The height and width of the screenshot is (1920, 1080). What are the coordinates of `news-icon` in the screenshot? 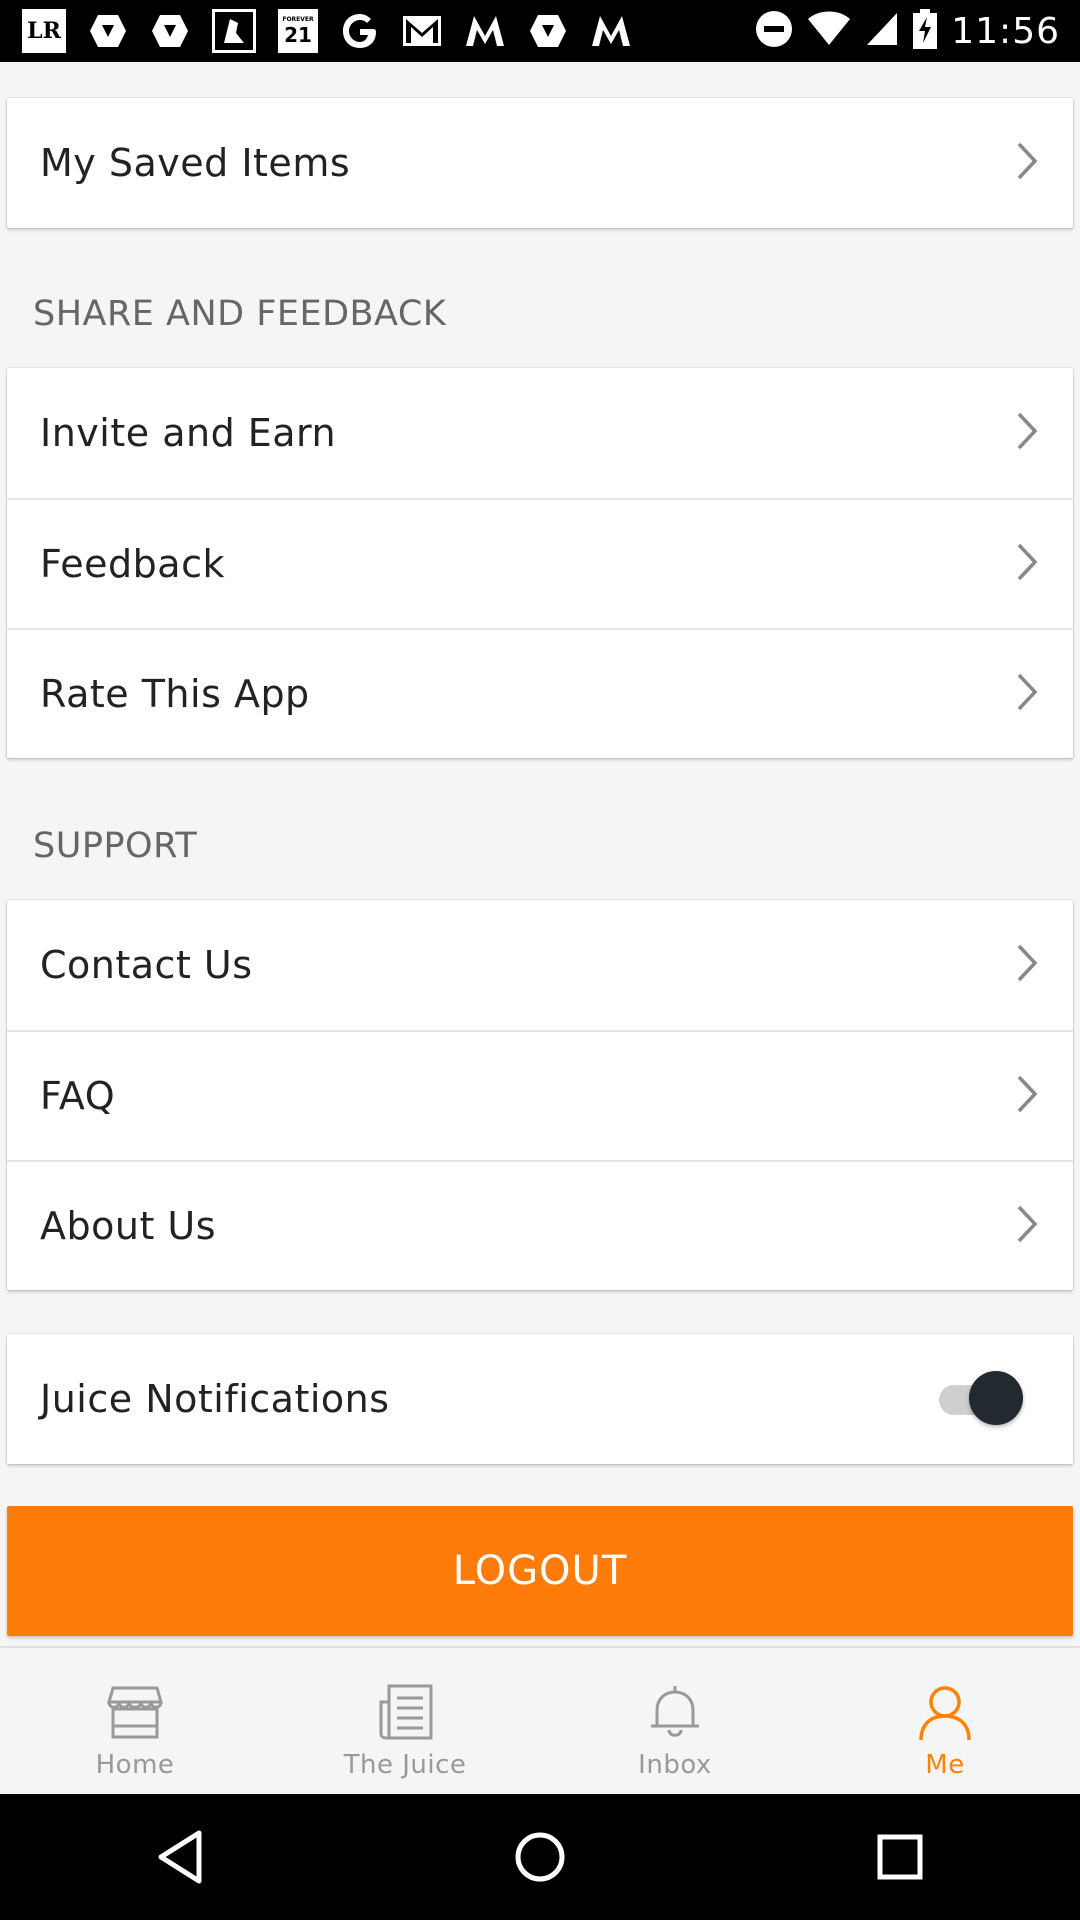 It's located at (405, 1714).